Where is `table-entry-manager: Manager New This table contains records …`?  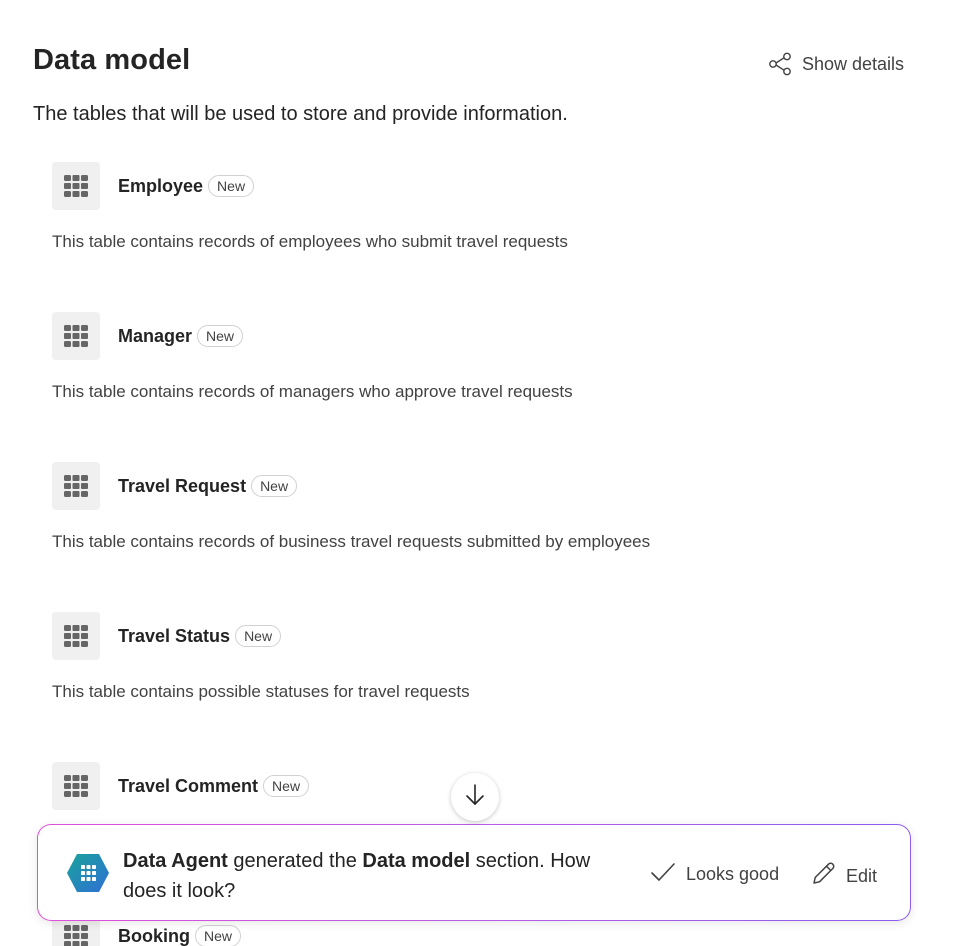 table-entry-manager: Manager New This table contains records … is located at coordinates (482, 357).